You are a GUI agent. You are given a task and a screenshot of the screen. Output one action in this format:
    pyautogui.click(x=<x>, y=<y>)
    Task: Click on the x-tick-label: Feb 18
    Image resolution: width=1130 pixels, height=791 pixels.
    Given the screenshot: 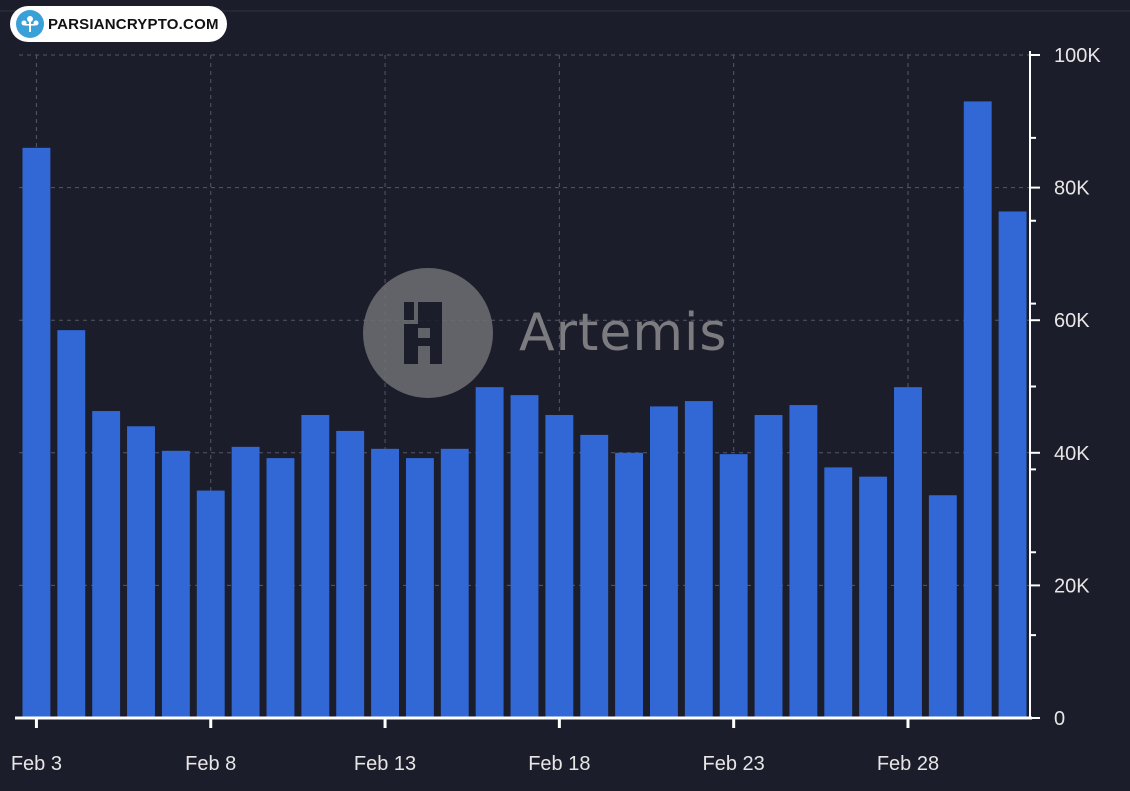 What is the action you would take?
    pyautogui.click(x=559, y=764)
    